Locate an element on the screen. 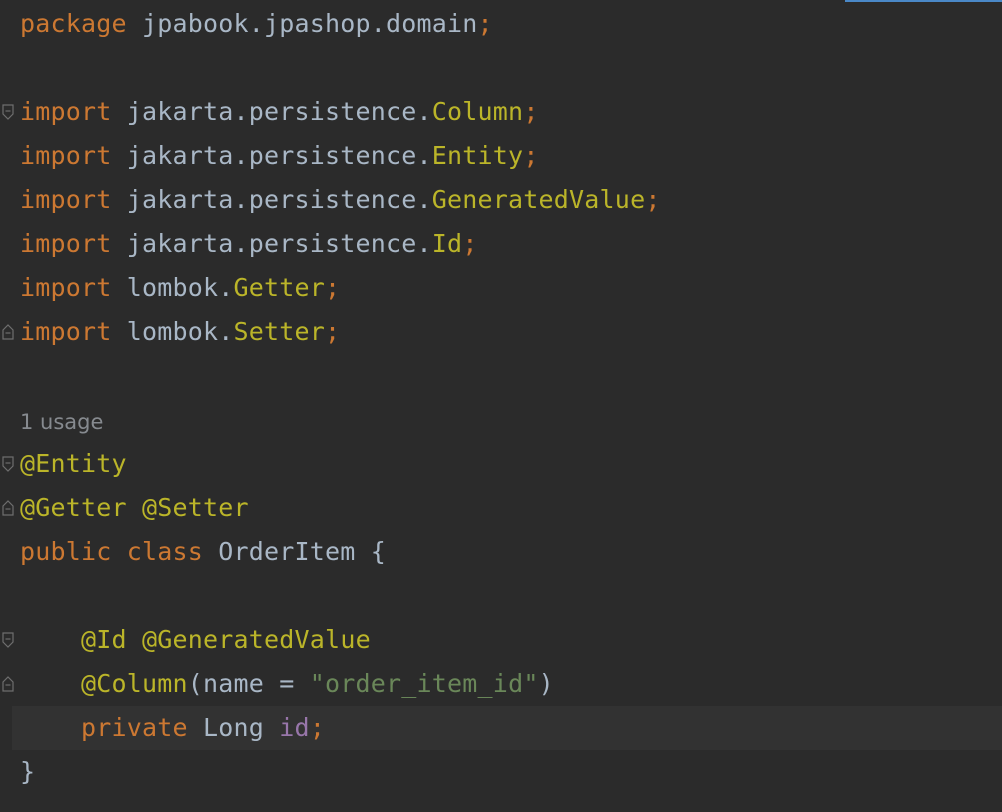 This screenshot has width=1002, height=812. code-line: @Entity is located at coordinates (73, 464).